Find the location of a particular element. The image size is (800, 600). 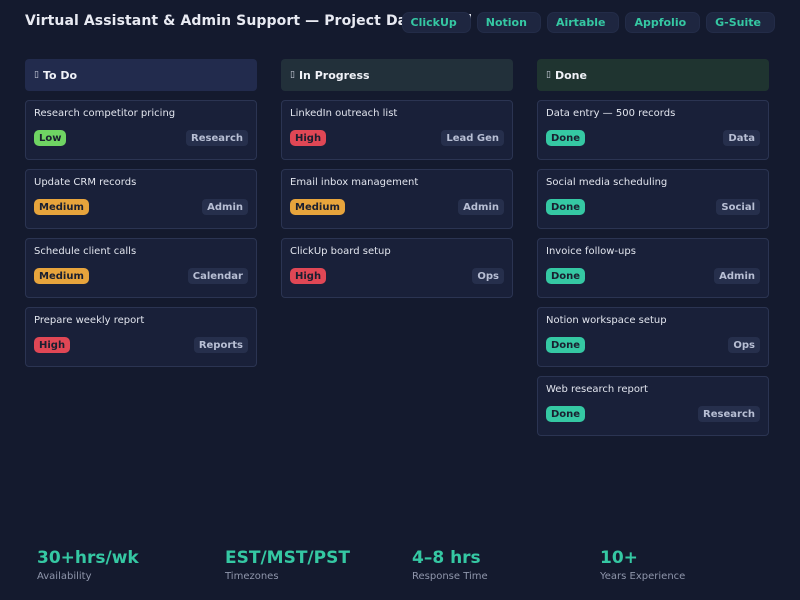

tool-chip-gsuite: G-Suite is located at coordinates (740, 22).